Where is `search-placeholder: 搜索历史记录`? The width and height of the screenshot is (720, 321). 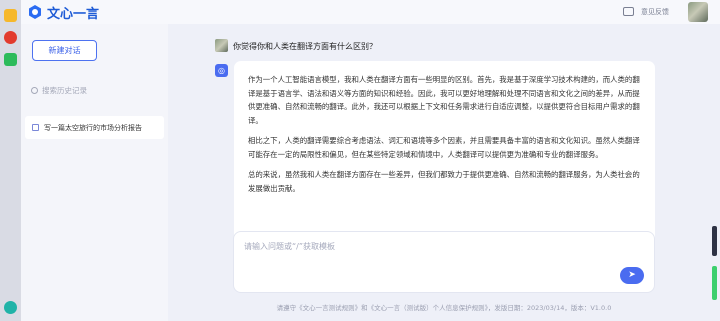
search-placeholder: 搜索历史记录 is located at coordinates (64, 90).